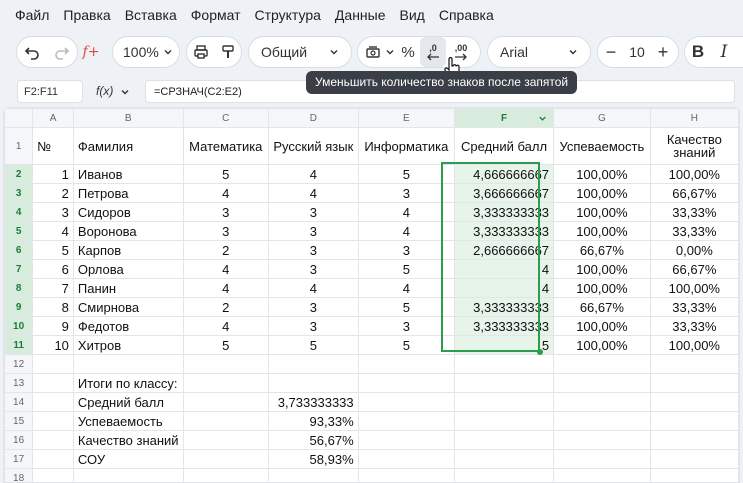 This screenshot has width=743, height=483. What do you see at coordinates (313, 440) in the screenshot?
I see `cell: 56,67%` at bounding box center [313, 440].